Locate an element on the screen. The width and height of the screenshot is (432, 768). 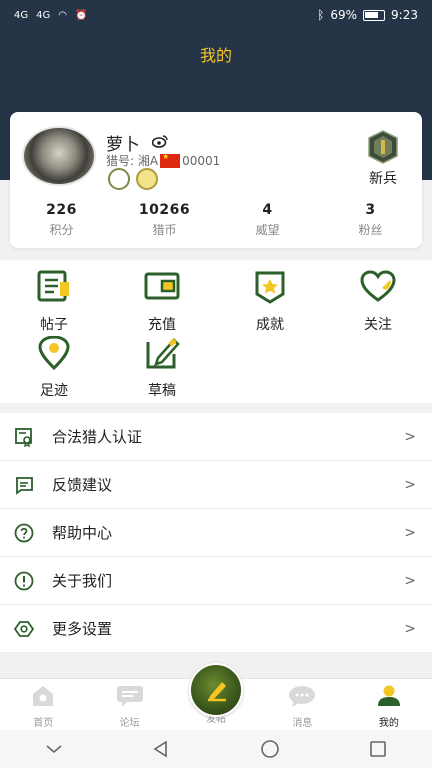
feature-label: 关注 is located at coordinates (378, 325).